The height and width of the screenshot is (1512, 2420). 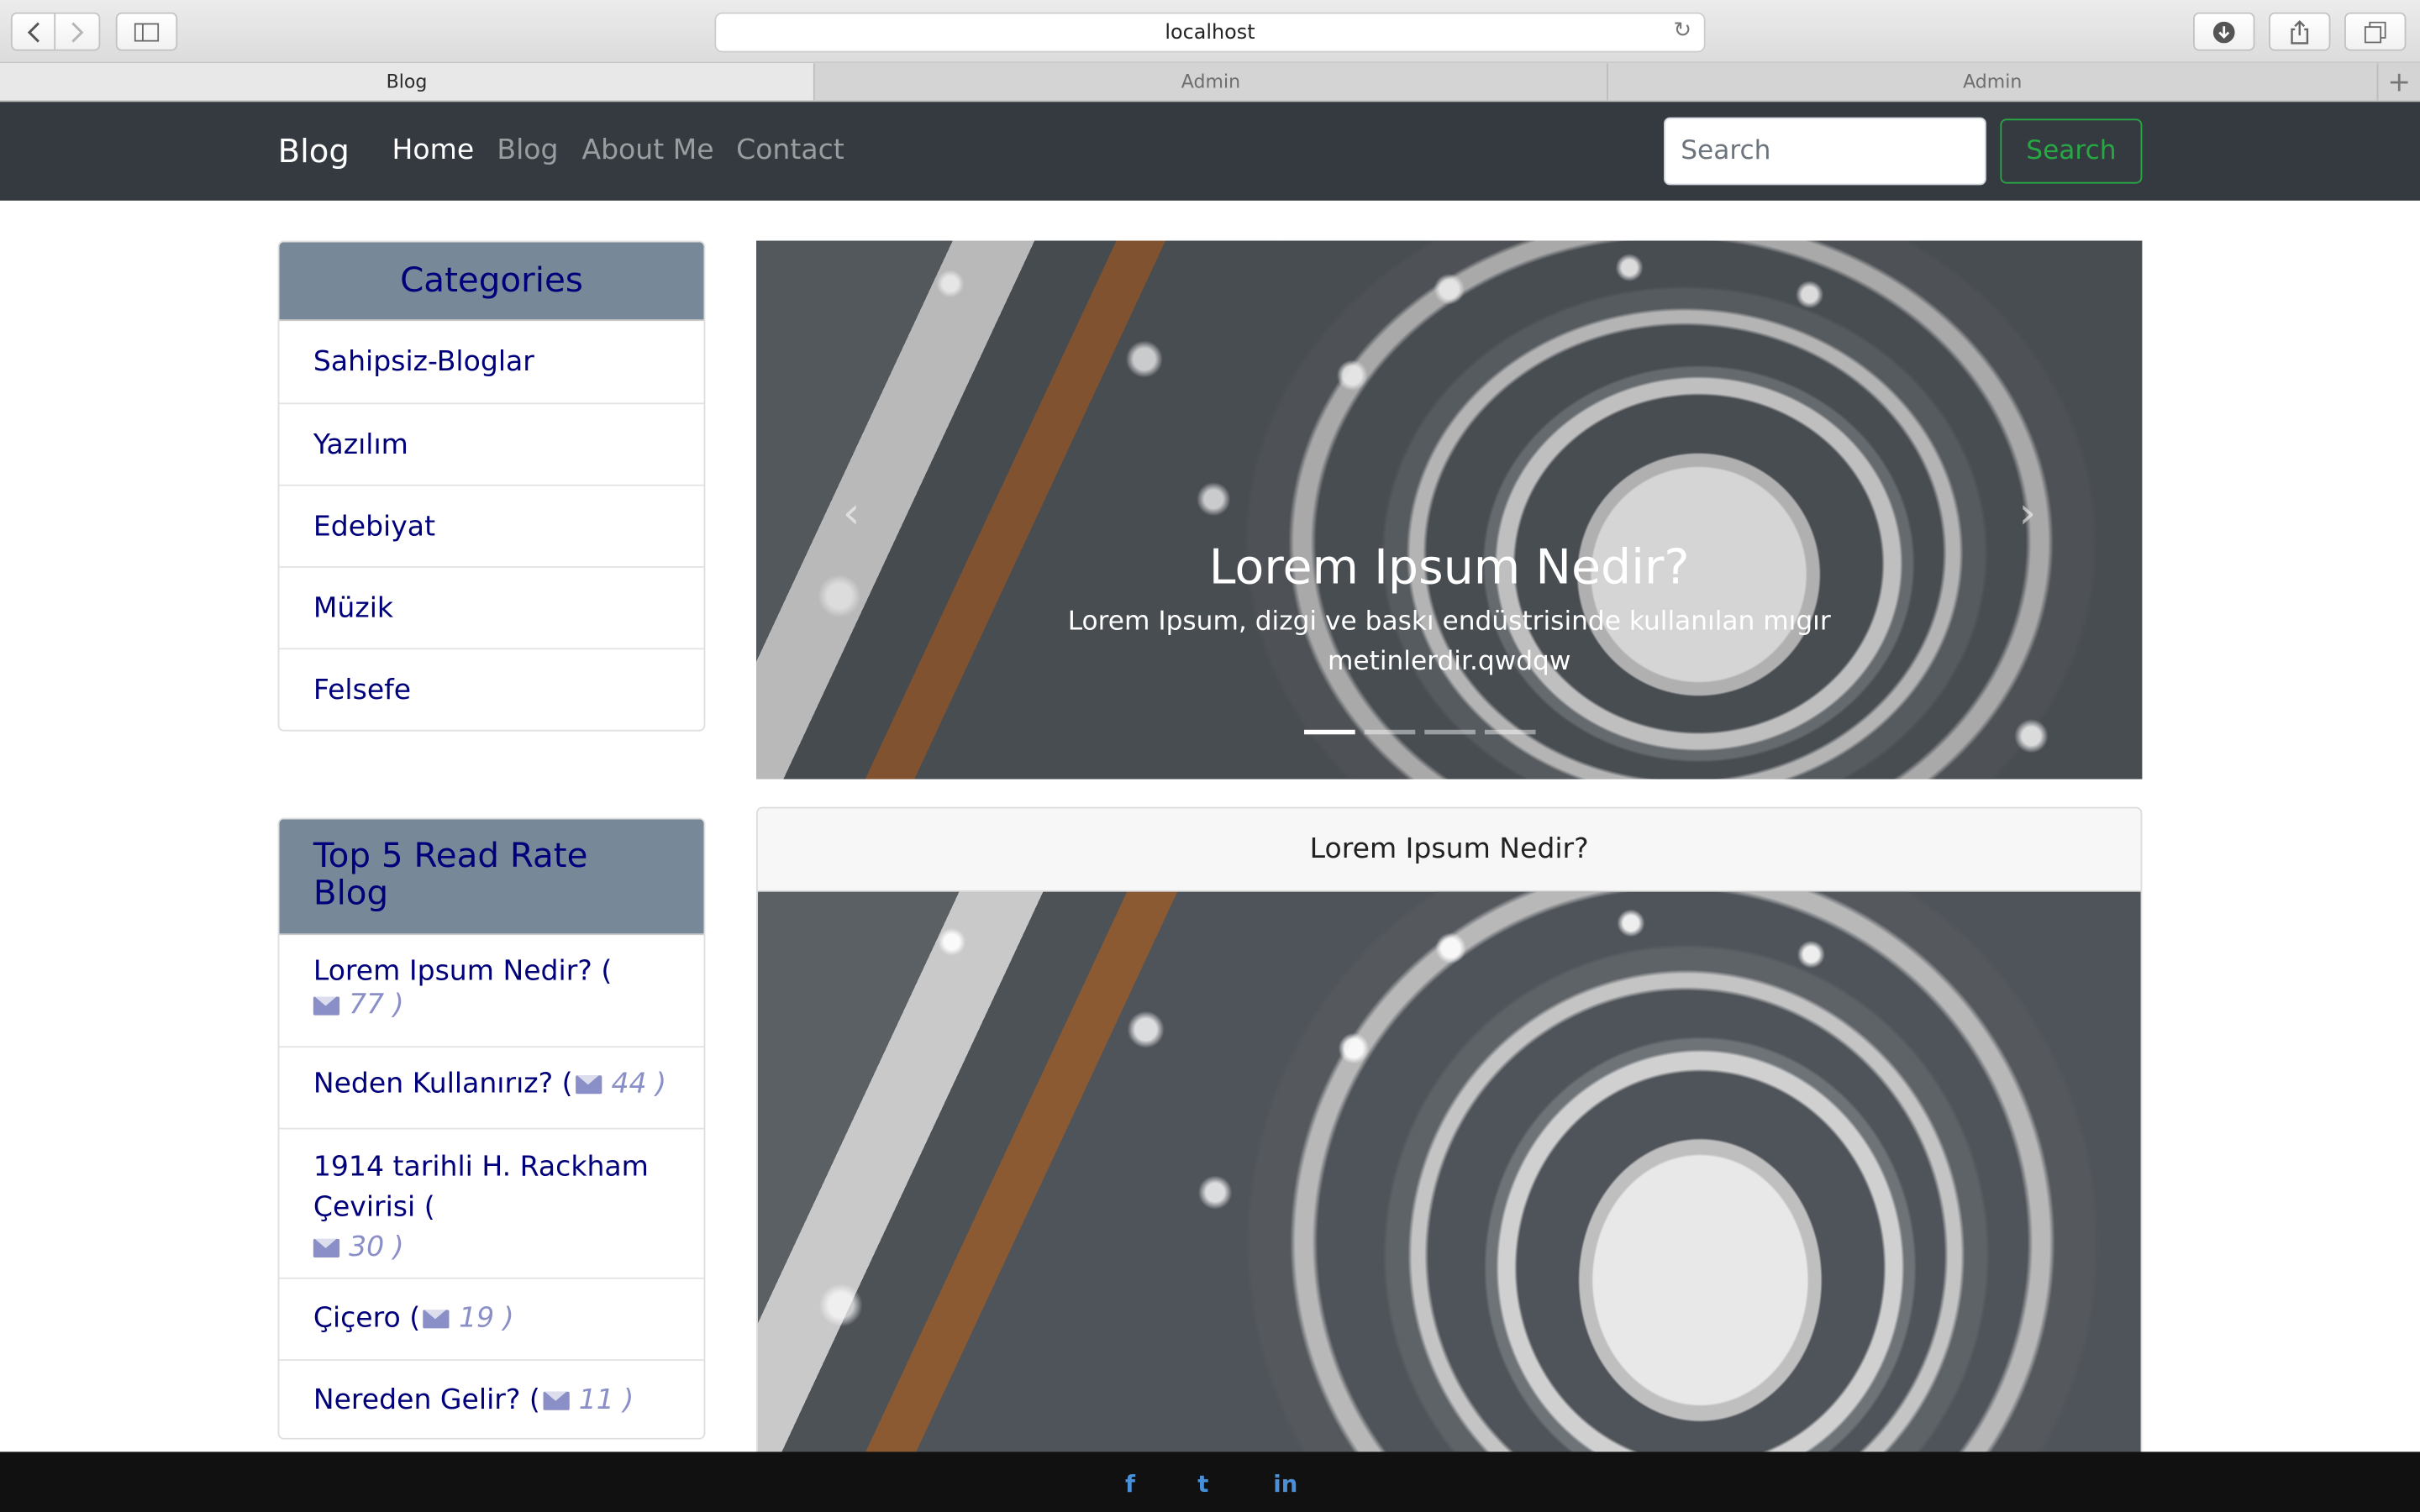 What do you see at coordinates (434, 150) in the screenshot?
I see `nav-link-home: Home` at bounding box center [434, 150].